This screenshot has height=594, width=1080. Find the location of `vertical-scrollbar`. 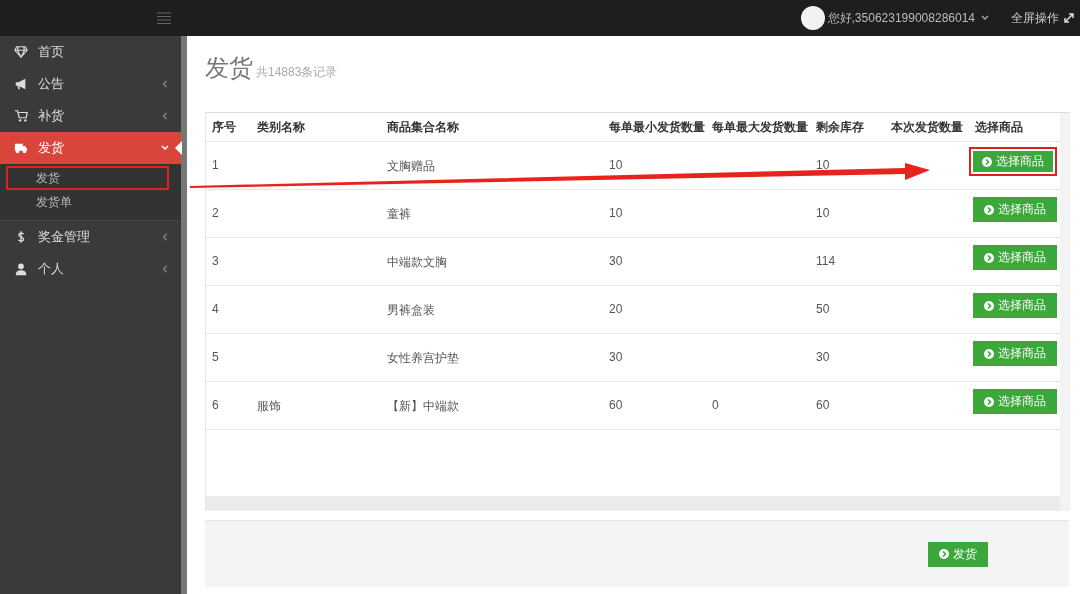

vertical-scrollbar is located at coordinates (1065, 312).